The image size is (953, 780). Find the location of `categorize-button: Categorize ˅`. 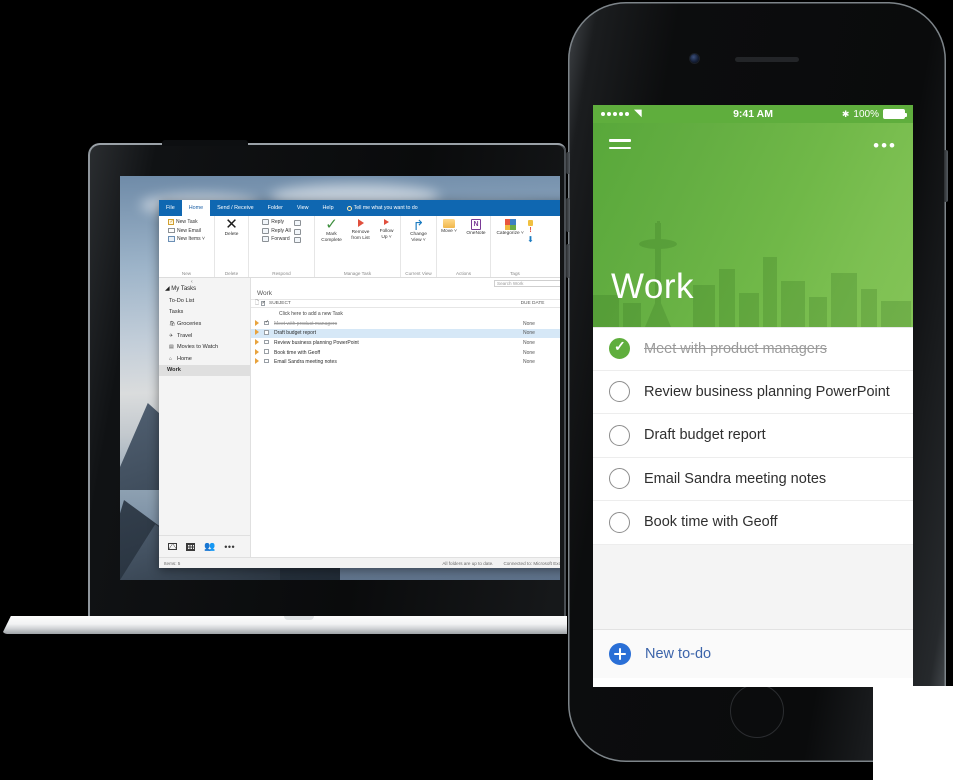

categorize-button: Categorize ˅ is located at coordinates (510, 228).